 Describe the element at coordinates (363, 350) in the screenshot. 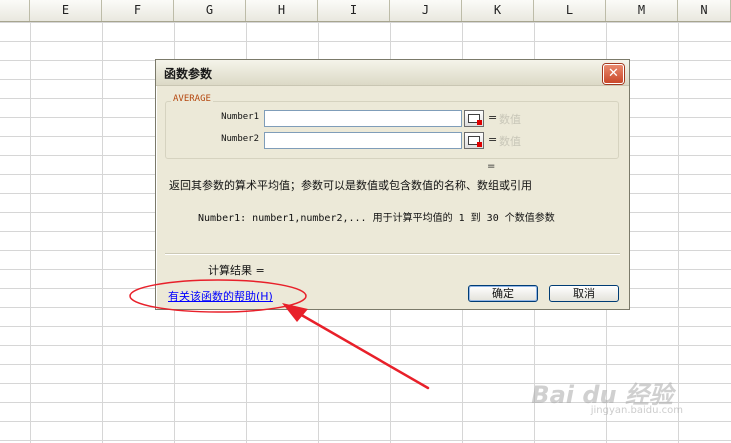

I see `annotation-arrow-shaft` at that location.